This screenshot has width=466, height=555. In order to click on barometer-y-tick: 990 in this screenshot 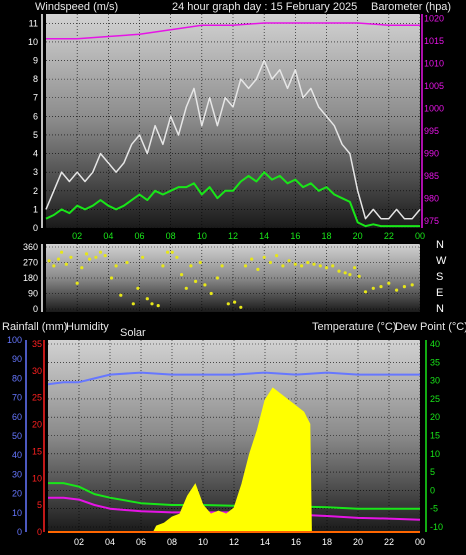, I will do `click(431, 154)`.